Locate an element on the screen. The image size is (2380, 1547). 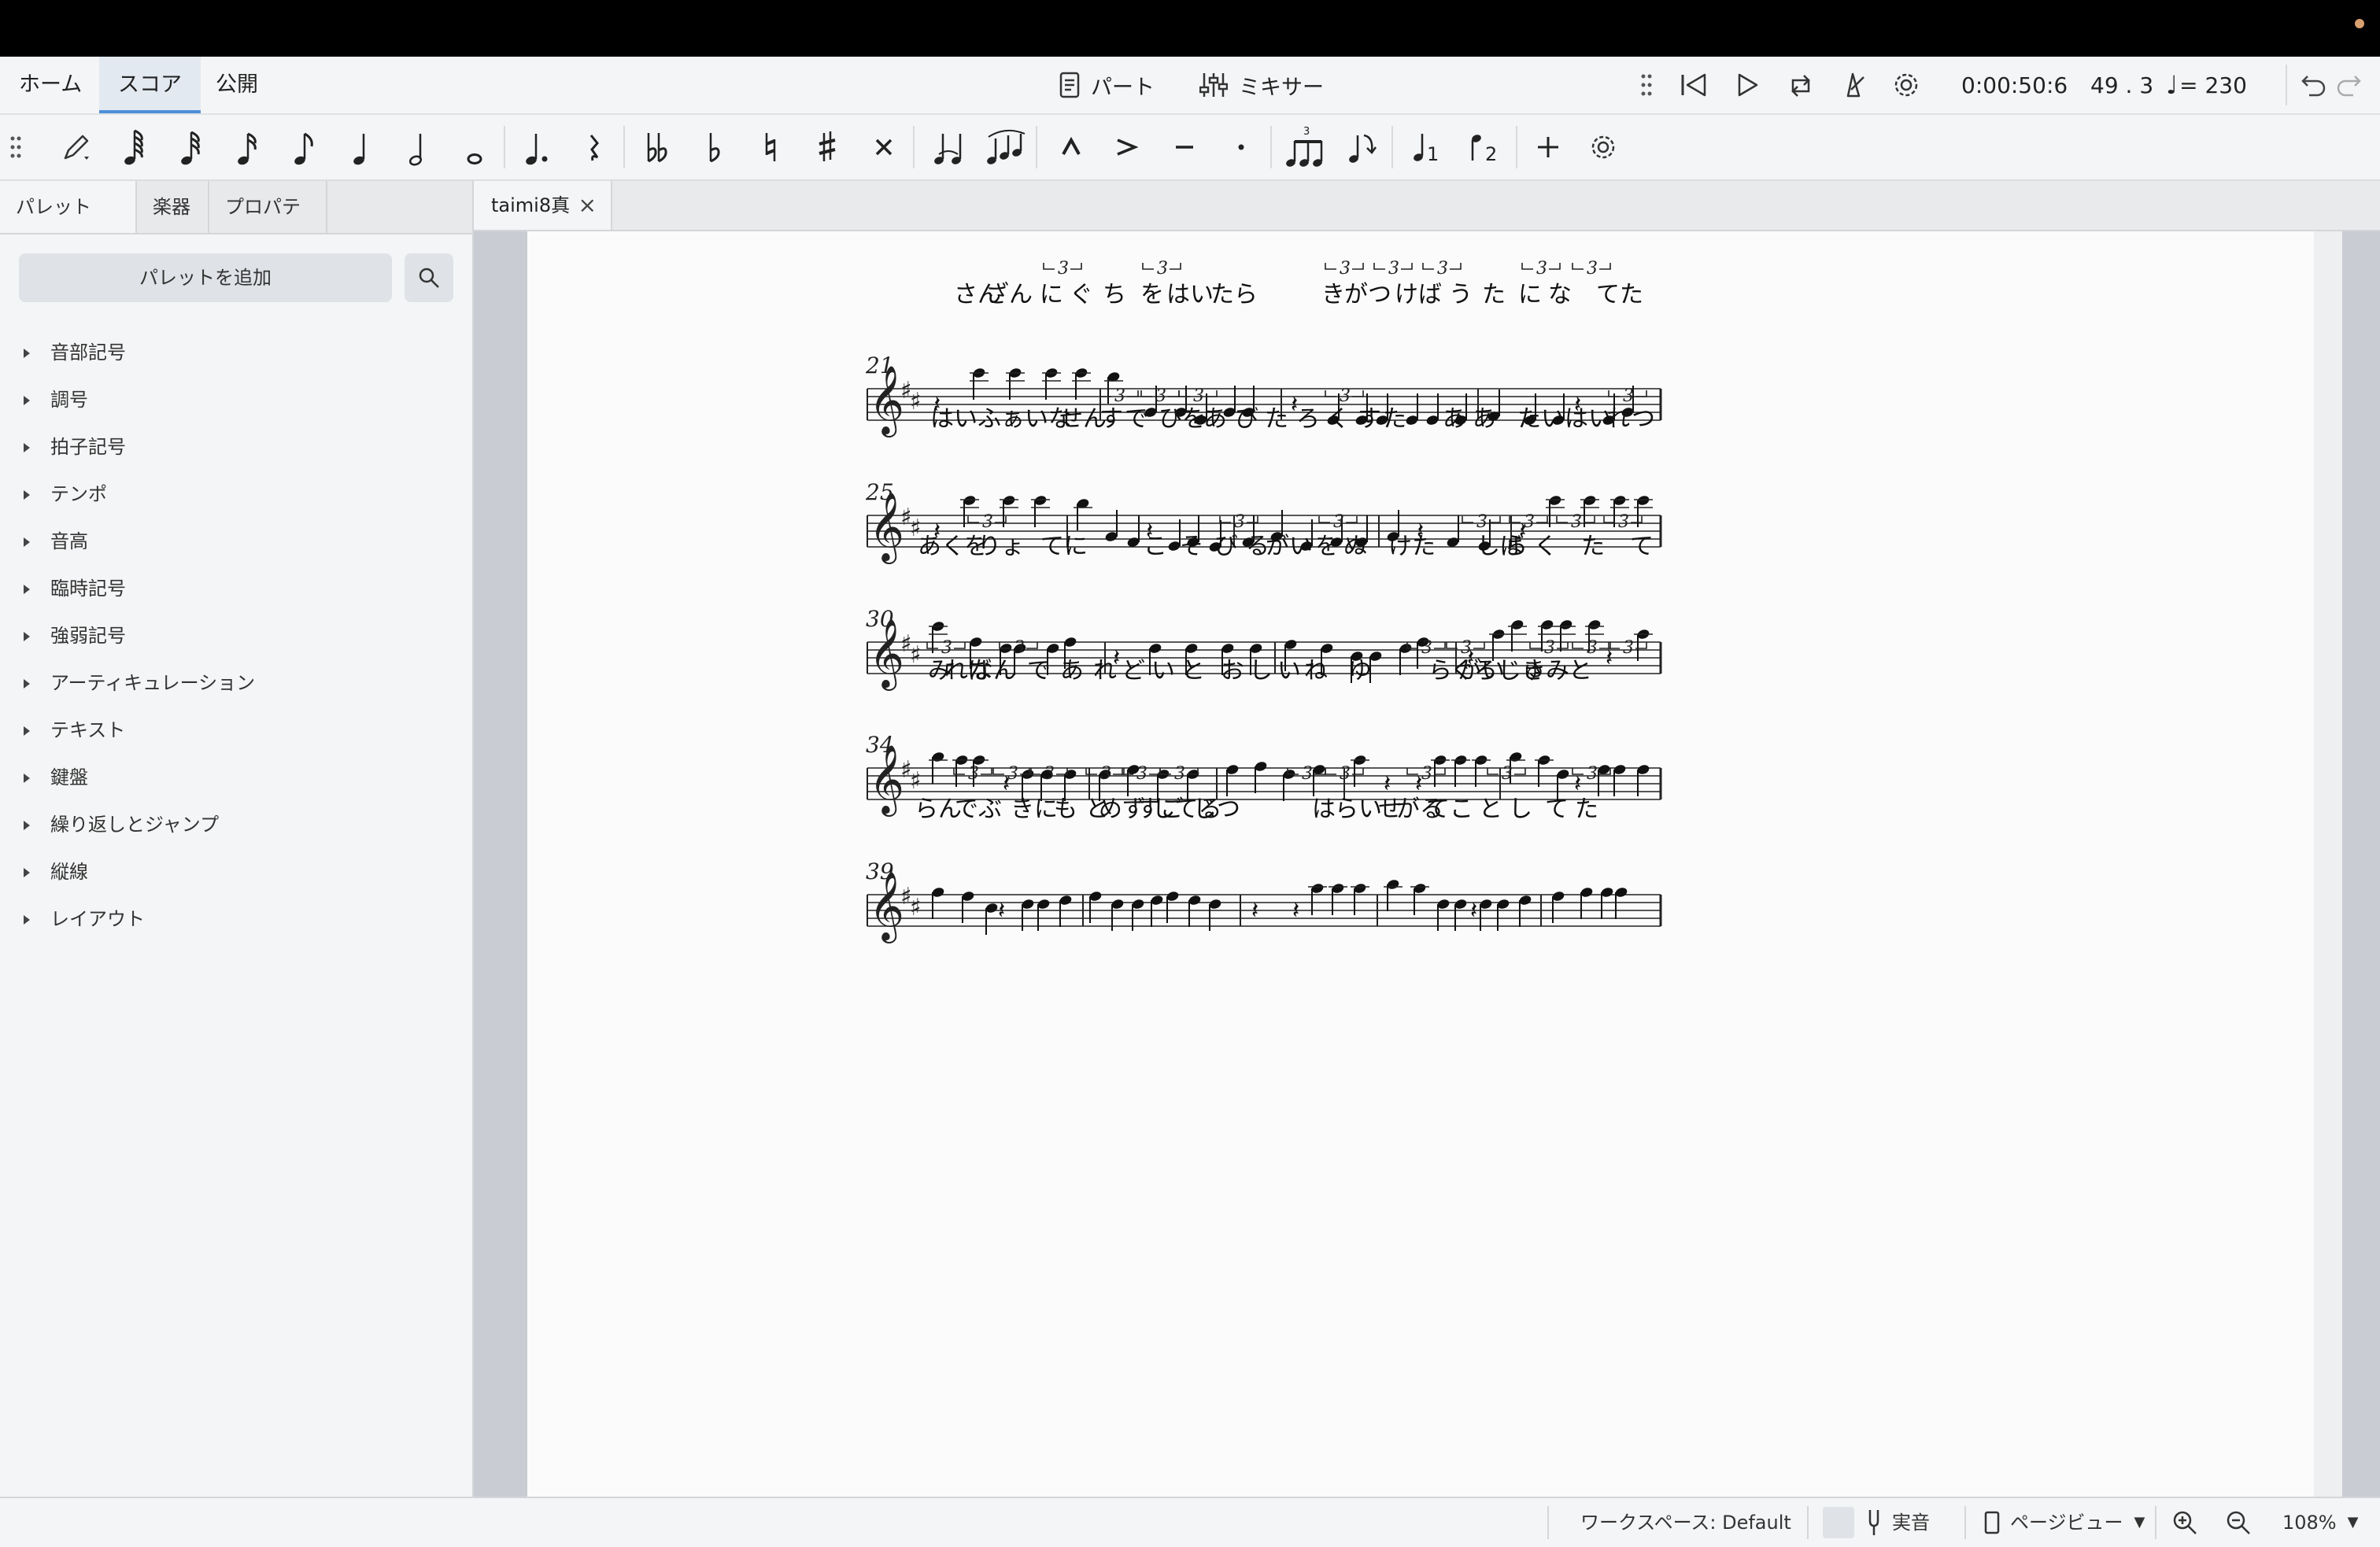
marcato-icon is located at coordinates (1071, 145).